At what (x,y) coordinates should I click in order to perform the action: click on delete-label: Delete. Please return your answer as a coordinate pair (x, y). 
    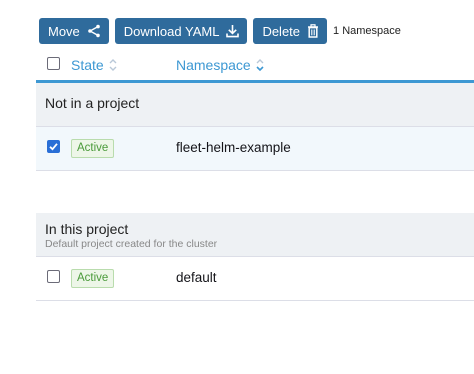
    Looking at the image, I should click on (281, 31).